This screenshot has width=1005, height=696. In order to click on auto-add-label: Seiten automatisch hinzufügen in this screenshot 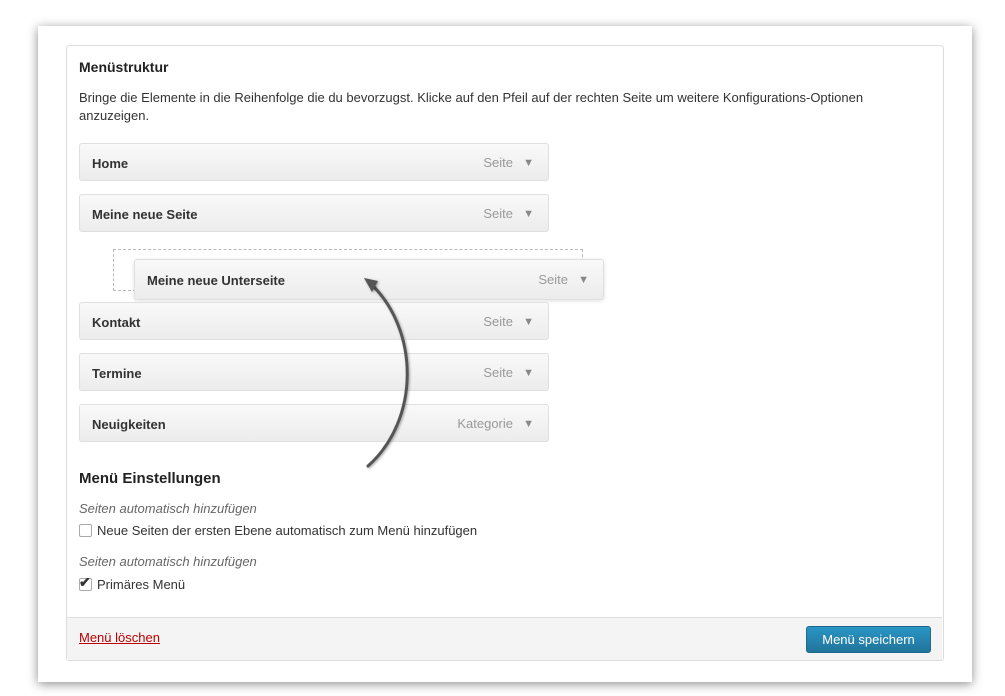, I will do `click(168, 508)`.